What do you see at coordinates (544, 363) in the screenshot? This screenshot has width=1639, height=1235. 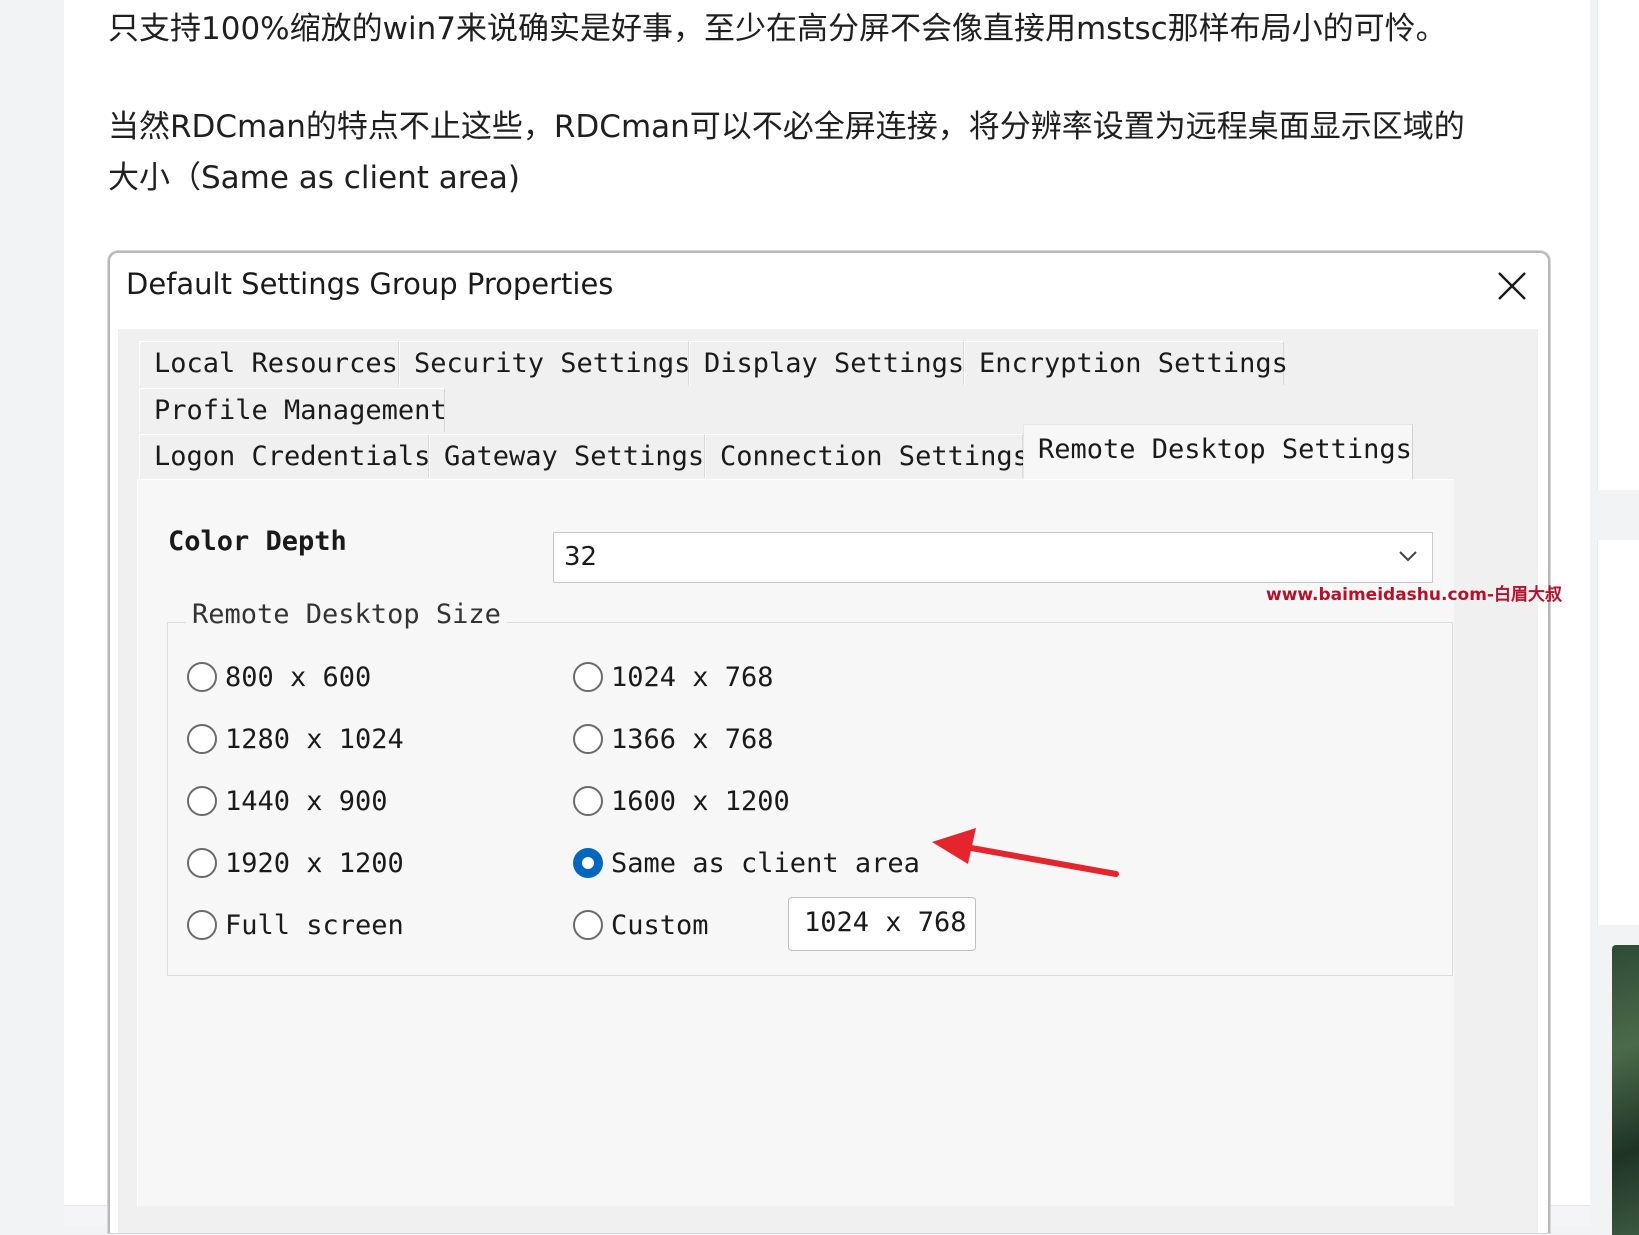 I see `tab-security-settings: Security Settings` at bounding box center [544, 363].